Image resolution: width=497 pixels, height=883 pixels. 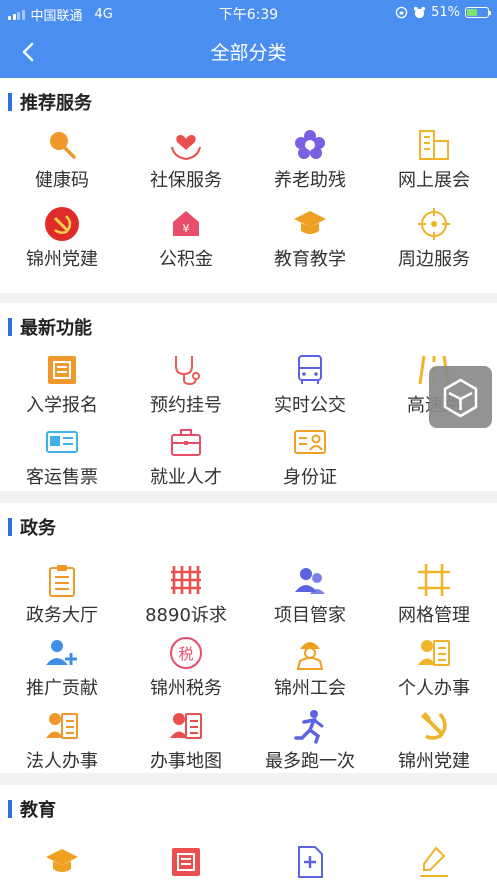 What do you see at coordinates (434, 670) in the screenshot?
I see `service-item: 个人办事` at bounding box center [434, 670].